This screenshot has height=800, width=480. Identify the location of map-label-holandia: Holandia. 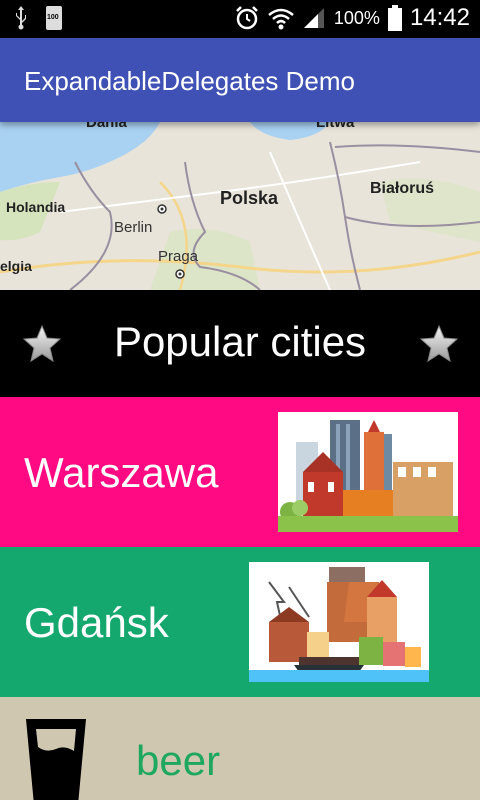
(36, 207).